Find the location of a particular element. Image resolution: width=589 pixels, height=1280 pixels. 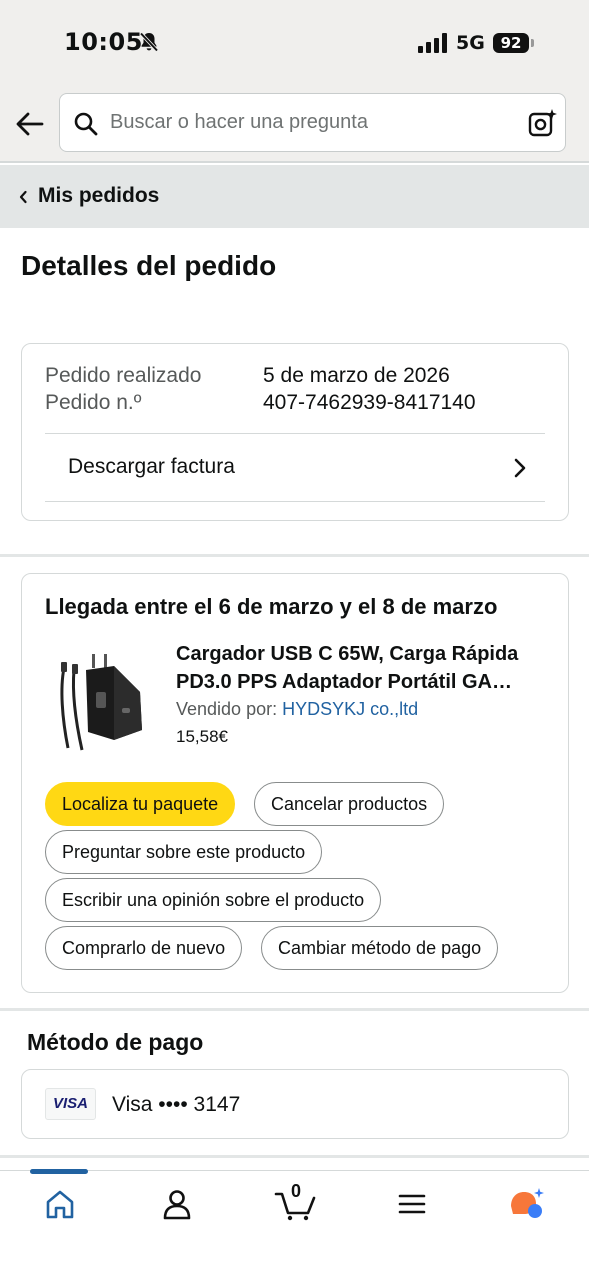

status-bar: 10:05 5G 92 is located at coordinates (294, 44).